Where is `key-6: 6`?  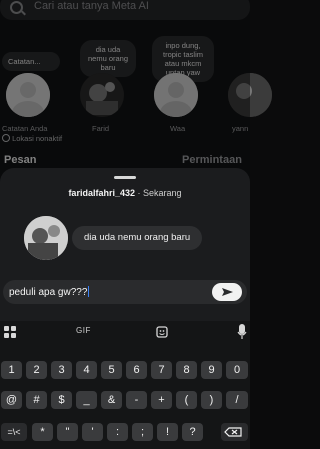
key-6: 6 is located at coordinates (136, 370).